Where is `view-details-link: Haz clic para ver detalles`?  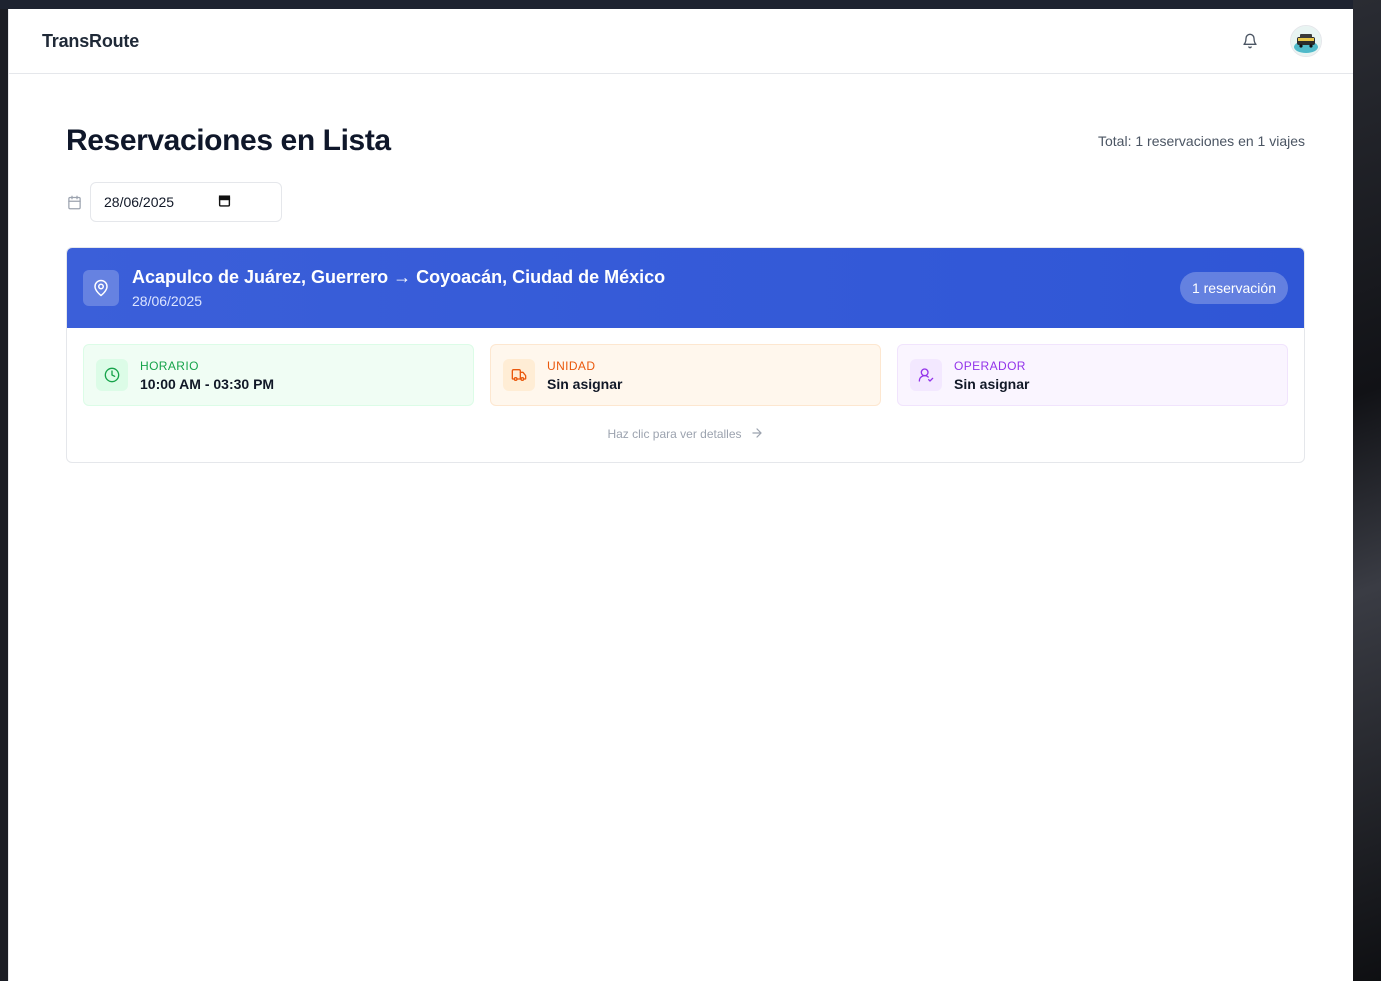
view-details-link: Haz clic para ver detalles is located at coordinates (685, 434).